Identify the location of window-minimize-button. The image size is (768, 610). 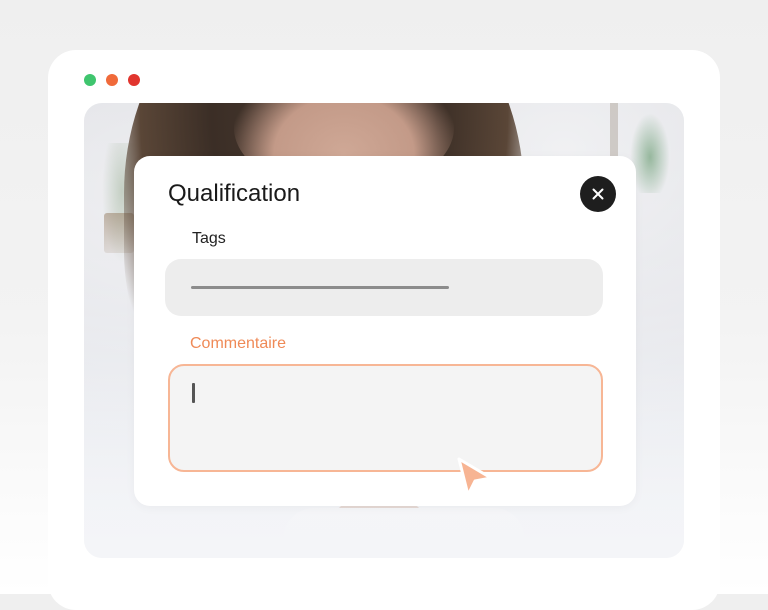
(112, 80).